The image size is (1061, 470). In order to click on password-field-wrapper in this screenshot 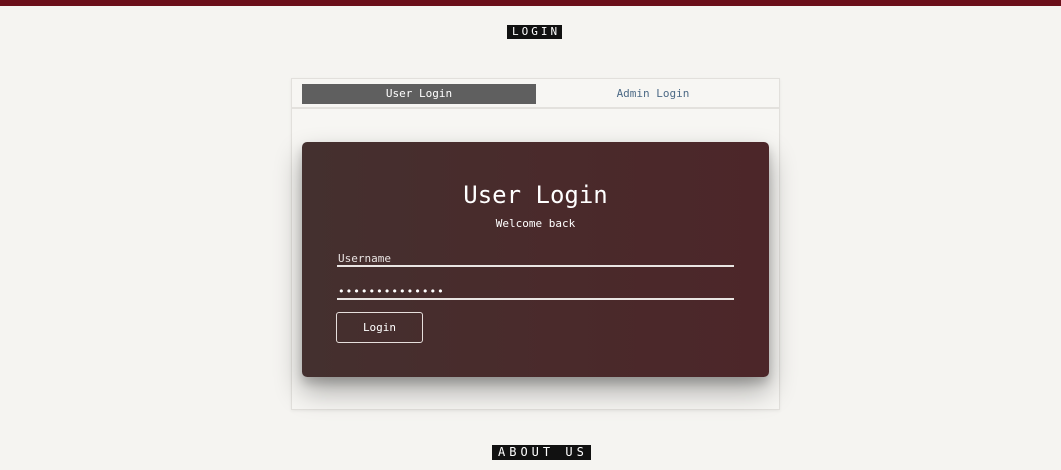, I will do `click(536, 290)`.